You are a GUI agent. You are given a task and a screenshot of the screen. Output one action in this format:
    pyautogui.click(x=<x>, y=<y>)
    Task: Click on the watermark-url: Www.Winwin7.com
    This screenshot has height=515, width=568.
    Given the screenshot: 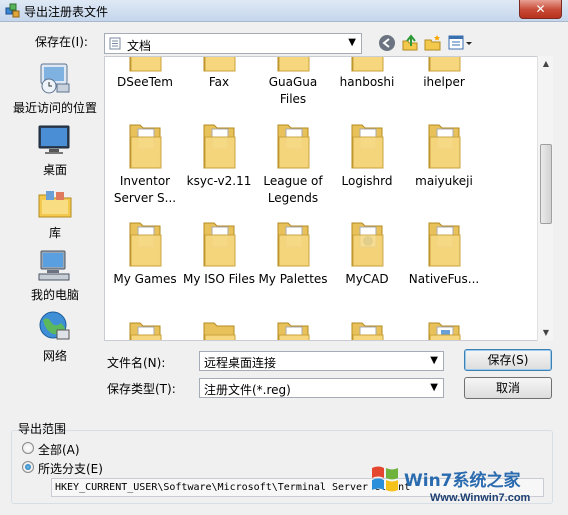 What is the action you would take?
    pyautogui.click(x=480, y=498)
    